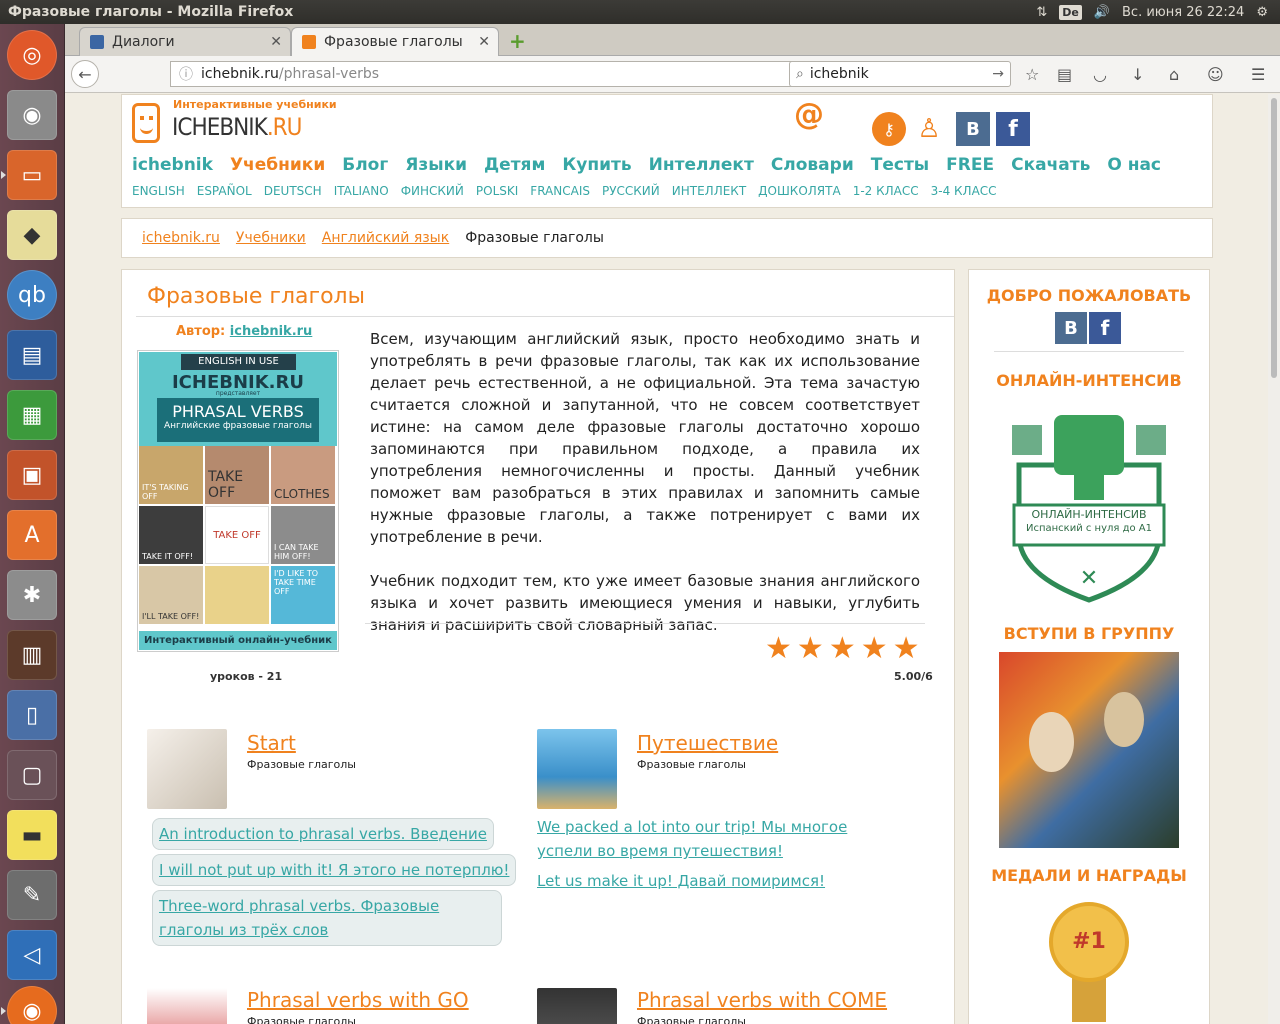  Describe the element at coordinates (271, 238) in the screenshot. I see `breadcrumb-link: Учебники` at that location.